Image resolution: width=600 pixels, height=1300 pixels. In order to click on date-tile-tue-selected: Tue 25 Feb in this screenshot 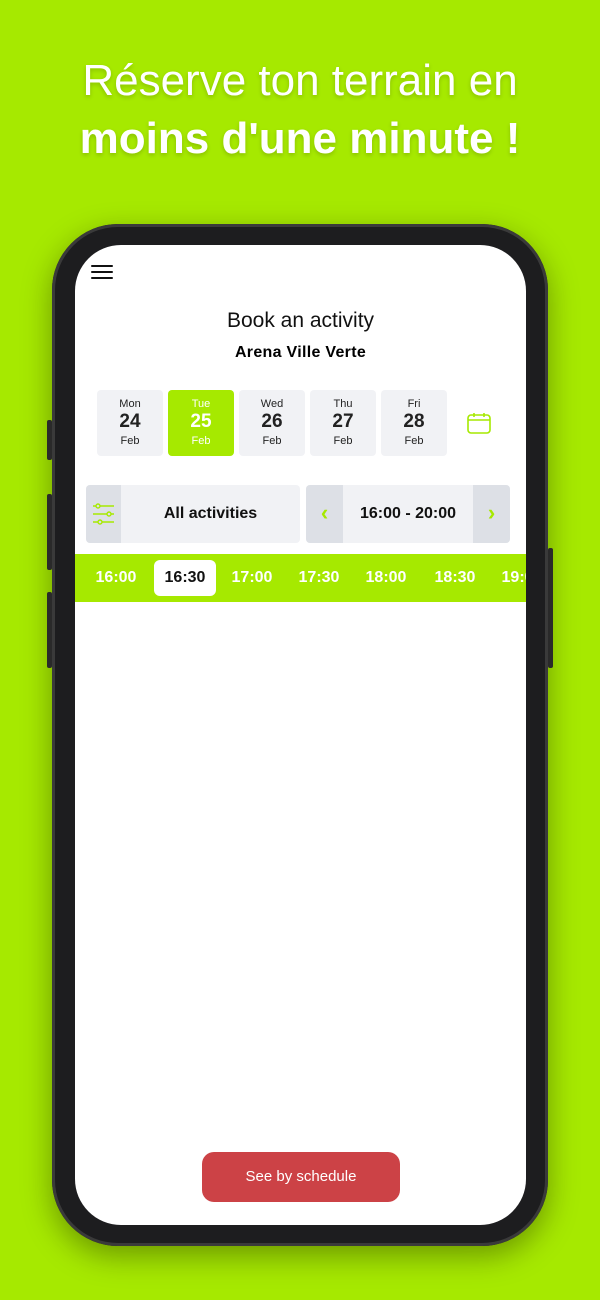, I will do `click(201, 423)`.